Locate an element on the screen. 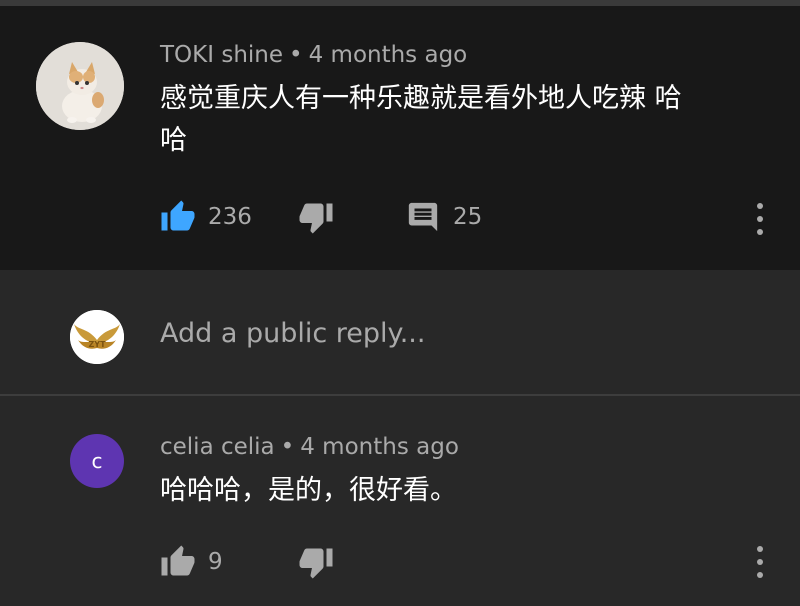  reply-comment-icon is located at coordinates (423, 217).